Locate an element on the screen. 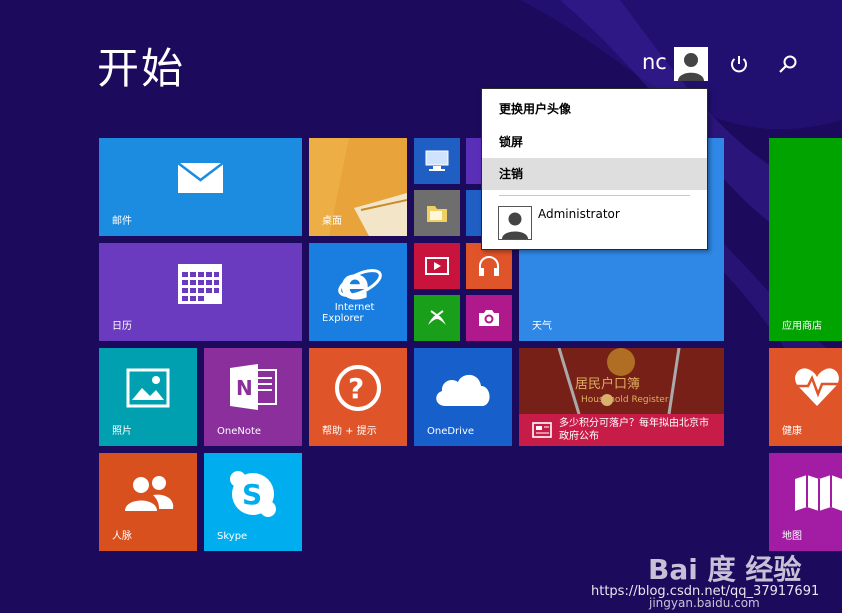 The image size is (842, 613). xbox-games-icon is located at coordinates (437, 317).